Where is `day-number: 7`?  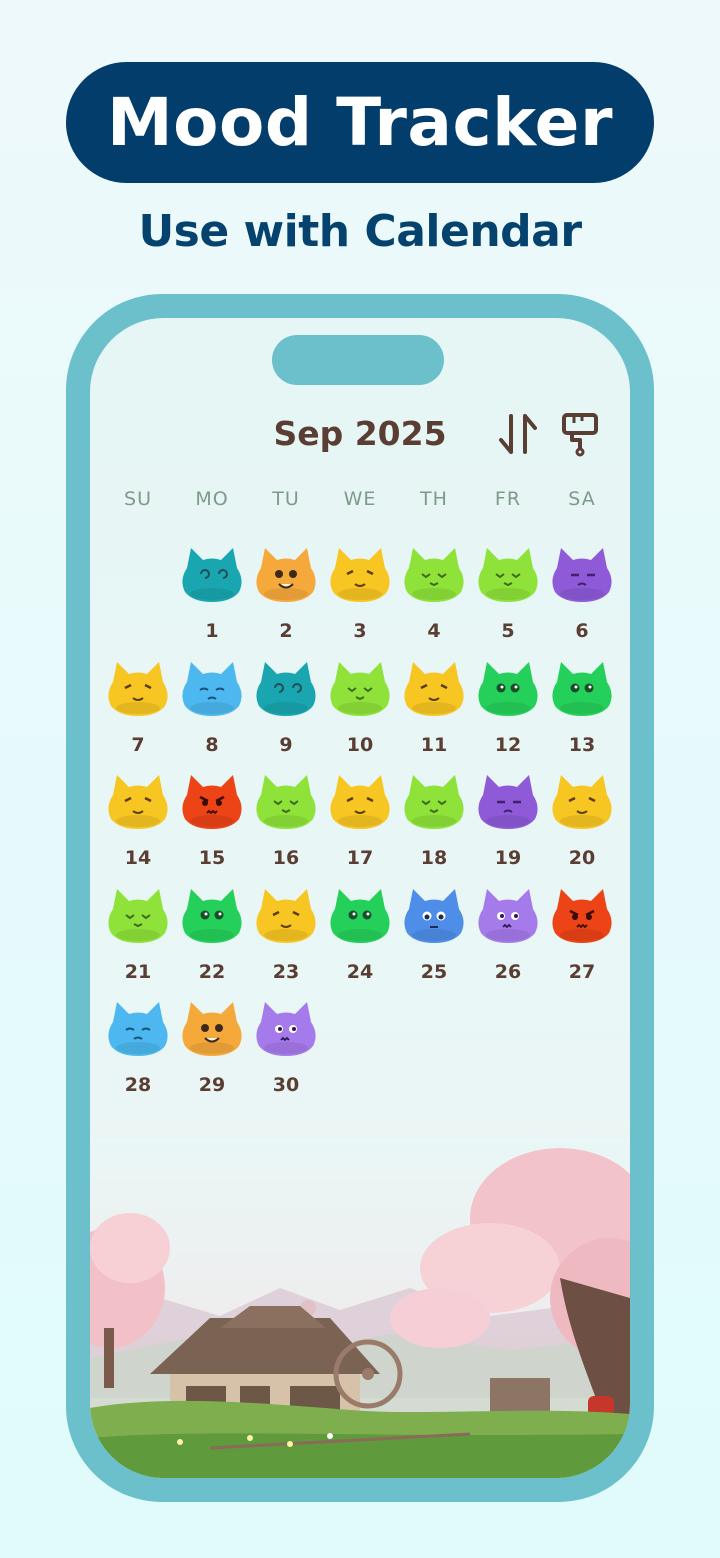 day-number: 7 is located at coordinates (138, 744).